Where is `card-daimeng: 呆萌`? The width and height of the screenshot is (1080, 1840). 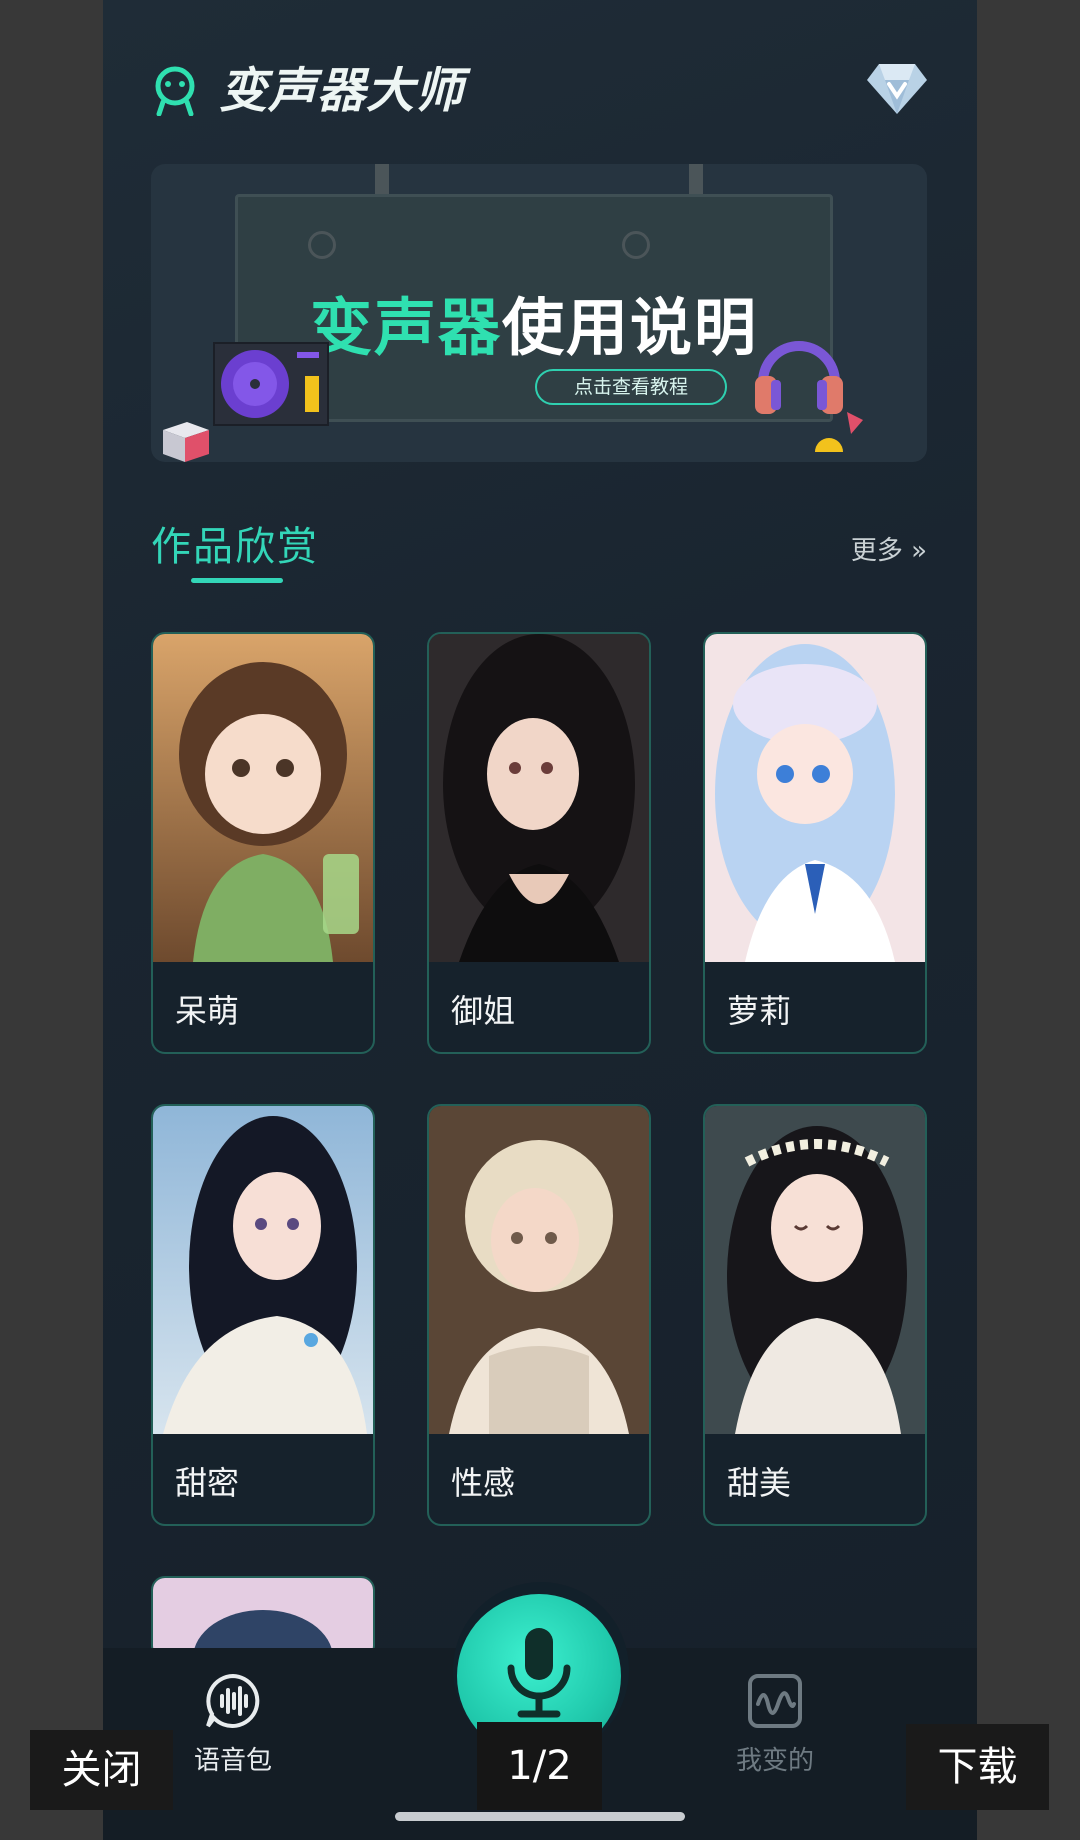 card-daimeng: 呆萌 is located at coordinates (263, 843).